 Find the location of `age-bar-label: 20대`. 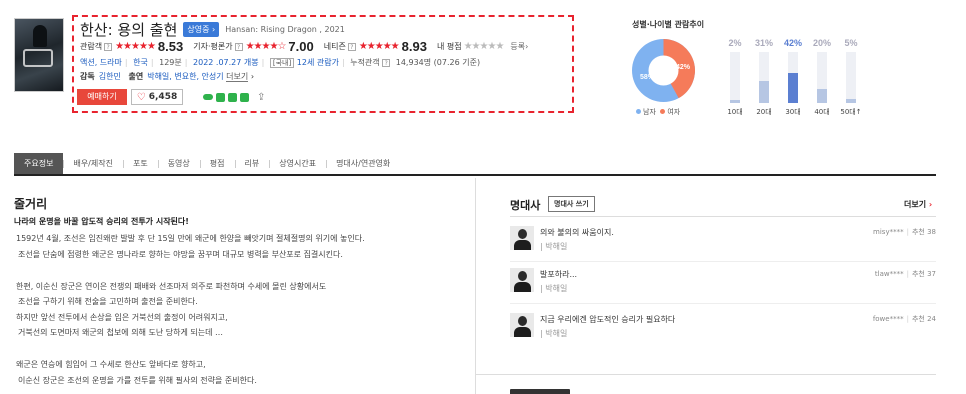

age-bar-label: 20대 is located at coordinates (764, 112).